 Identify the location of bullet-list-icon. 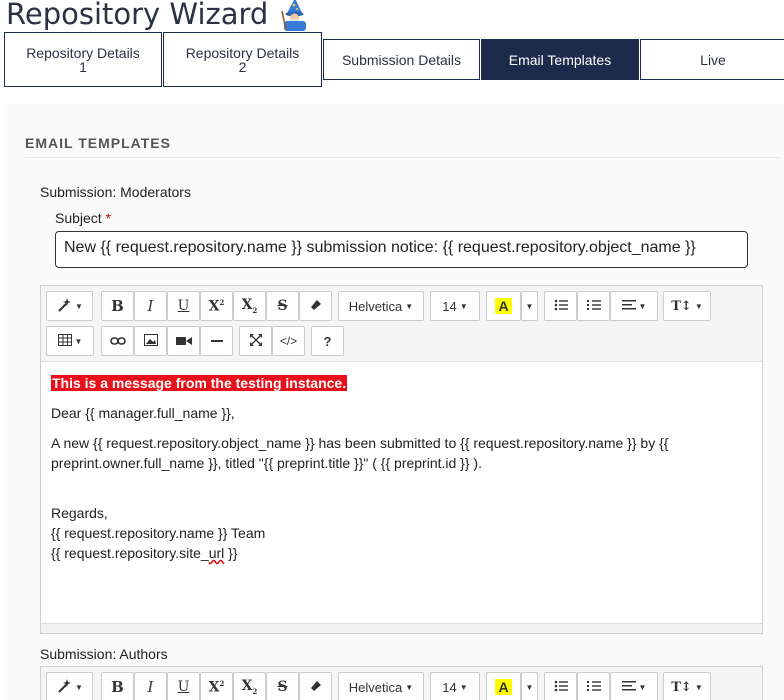
(561, 687).